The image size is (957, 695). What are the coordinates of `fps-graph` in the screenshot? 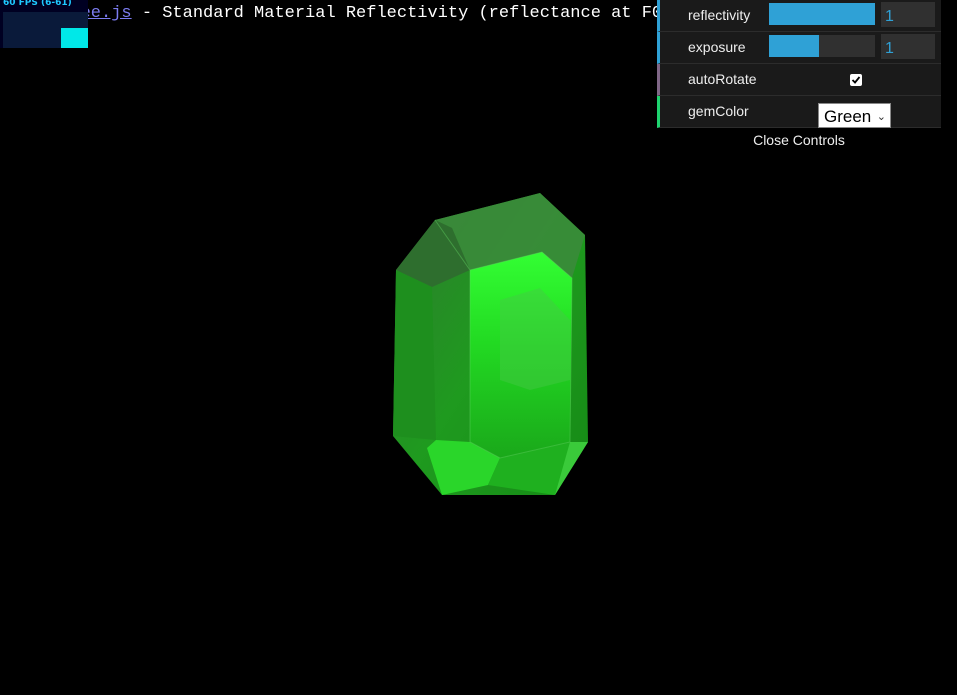 It's located at (45, 30).